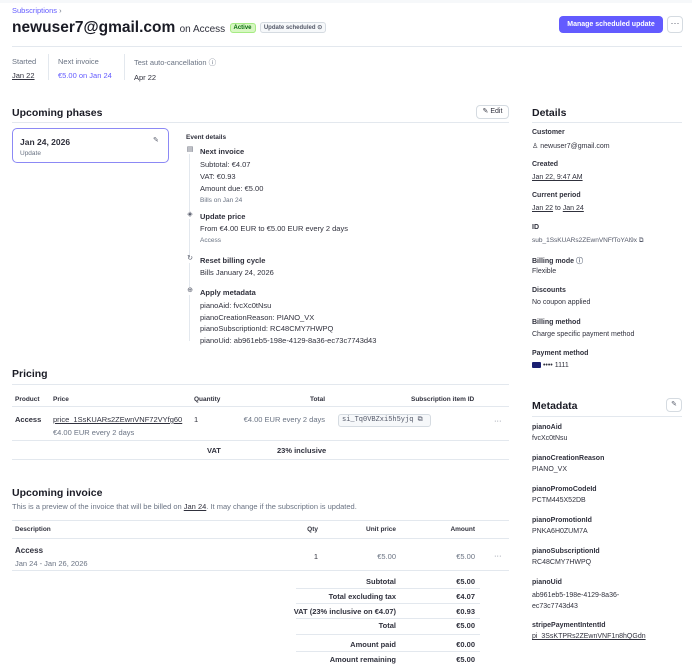  I want to click on clock-icon: ⊙, so click(320, 28).